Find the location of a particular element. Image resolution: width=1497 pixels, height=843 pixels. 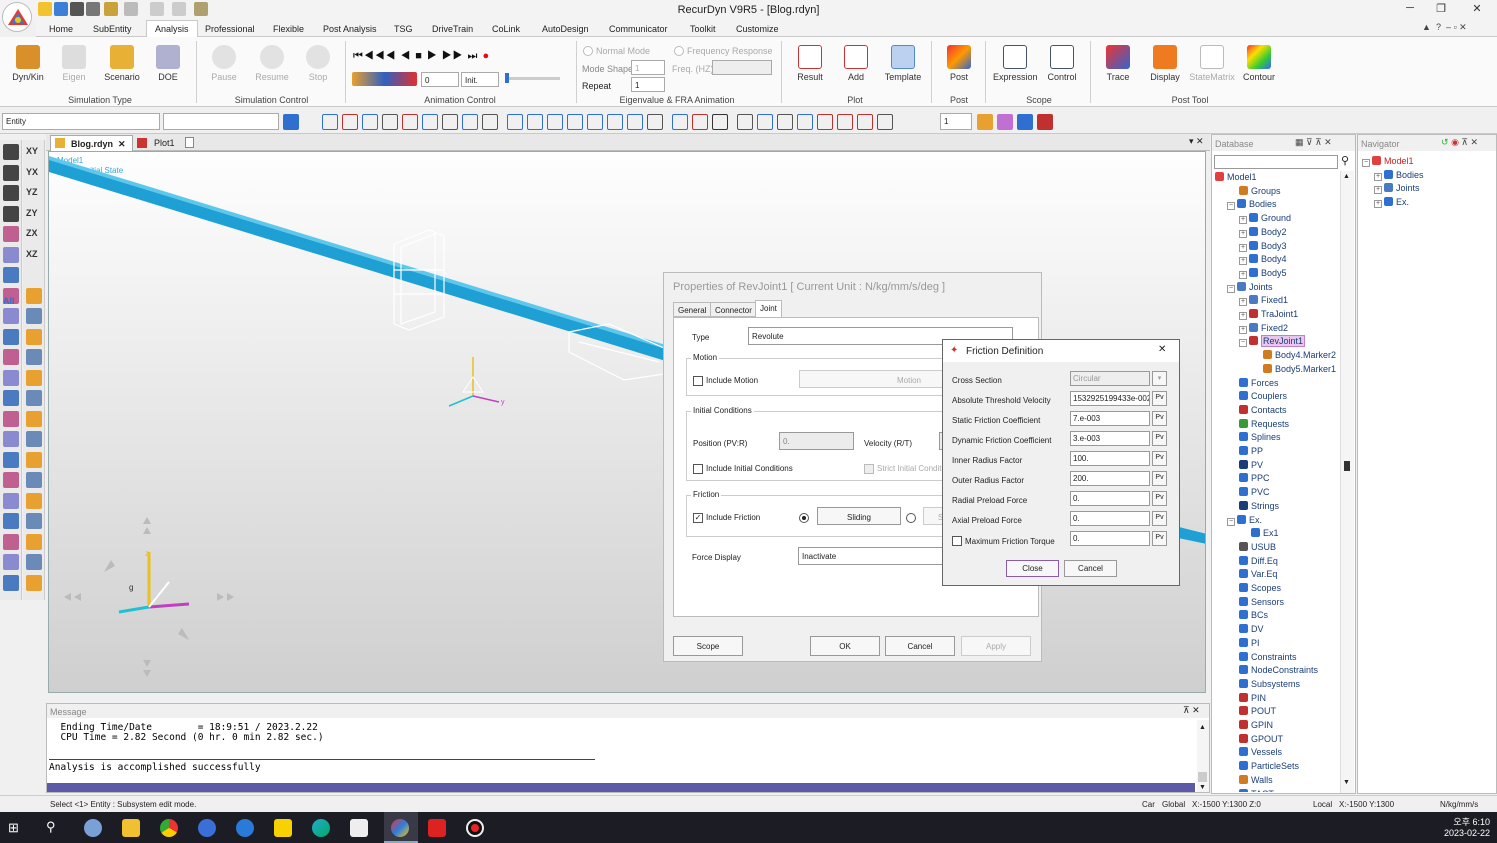

menu-post-analysis: Post Analysis is located at coordinates (350, 29).